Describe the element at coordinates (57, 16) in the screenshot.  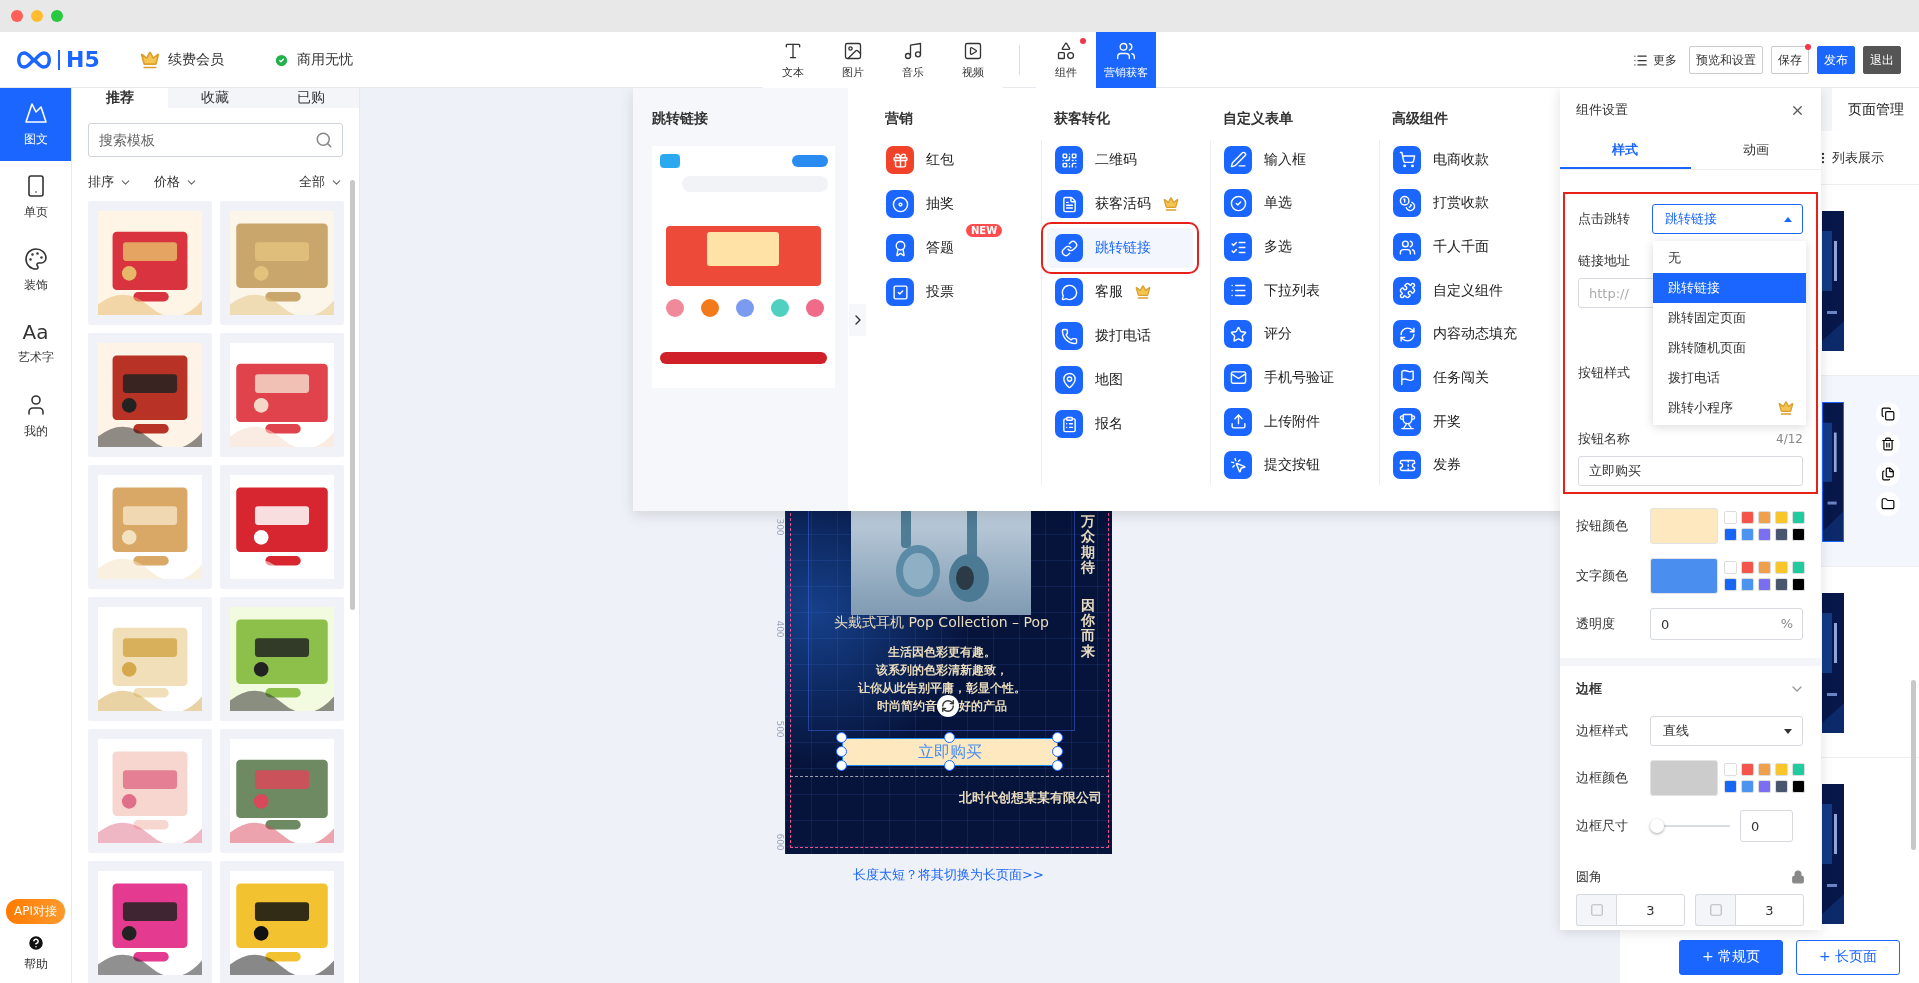
I see `window-control` at that location.